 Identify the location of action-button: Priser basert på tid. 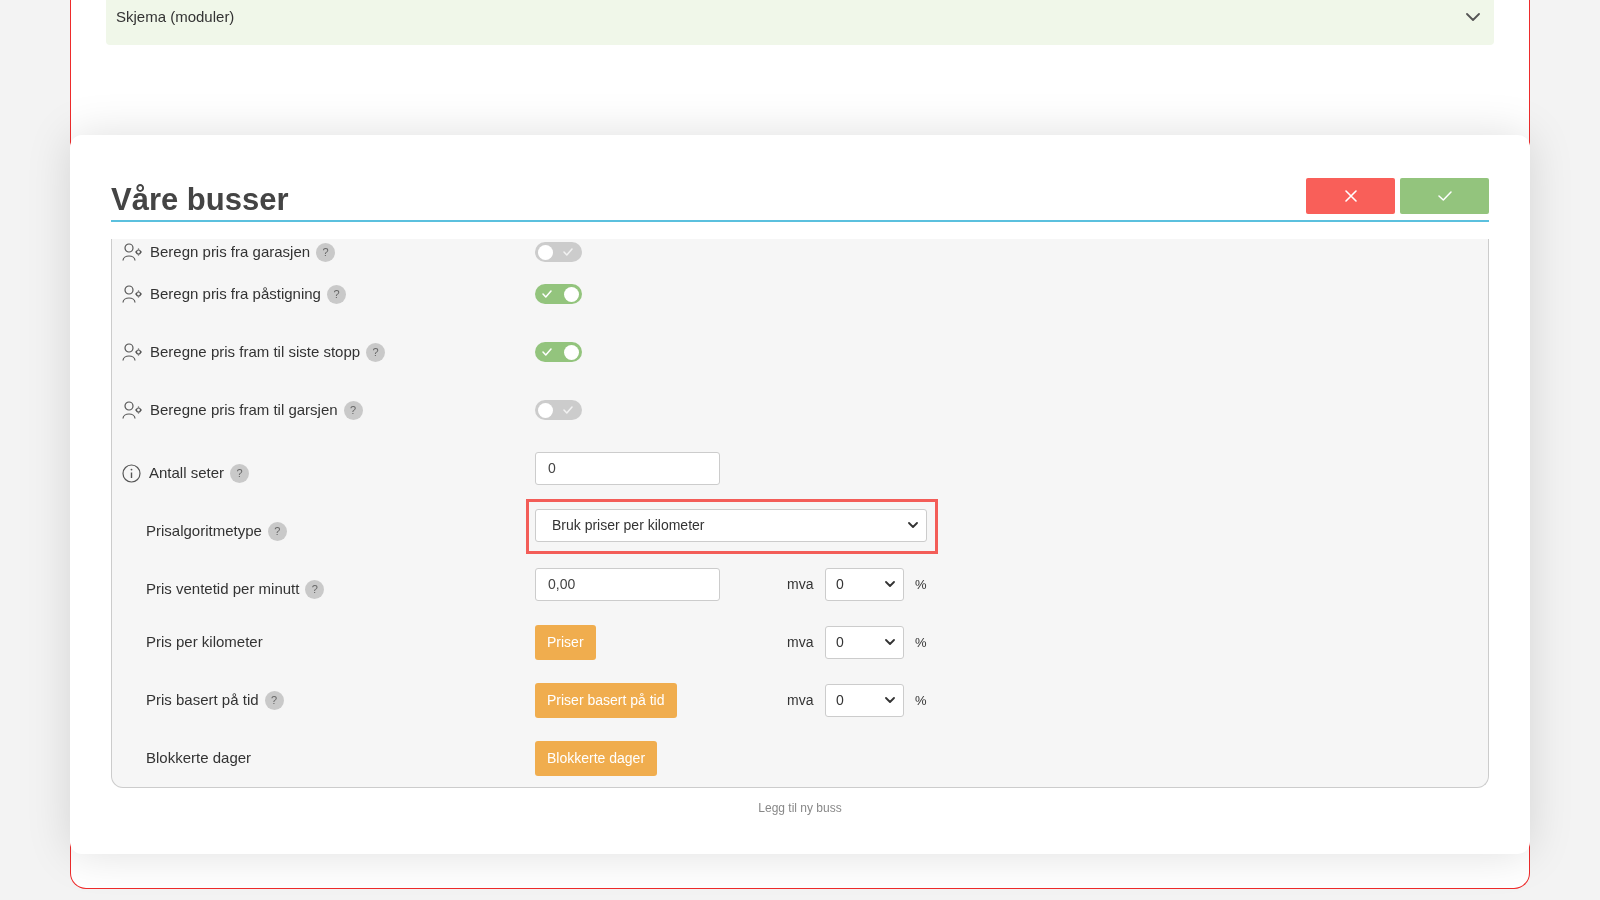
(606, 700).